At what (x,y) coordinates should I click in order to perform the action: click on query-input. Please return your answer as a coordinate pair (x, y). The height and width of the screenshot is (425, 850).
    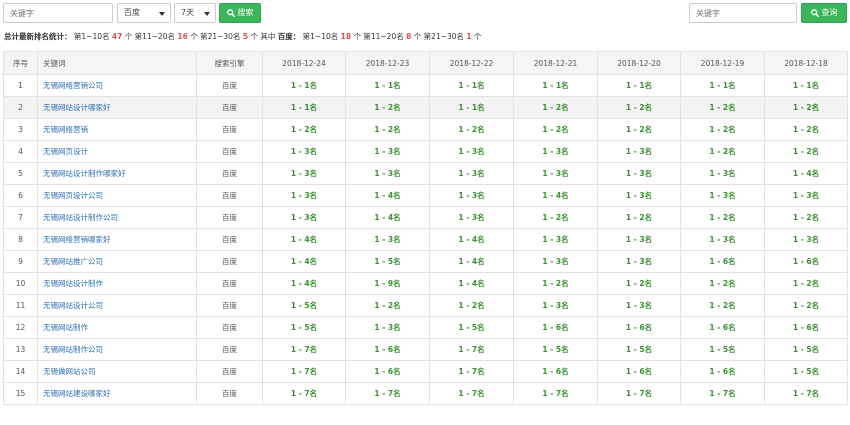
    Looking at the image, I should click on (743, 13).